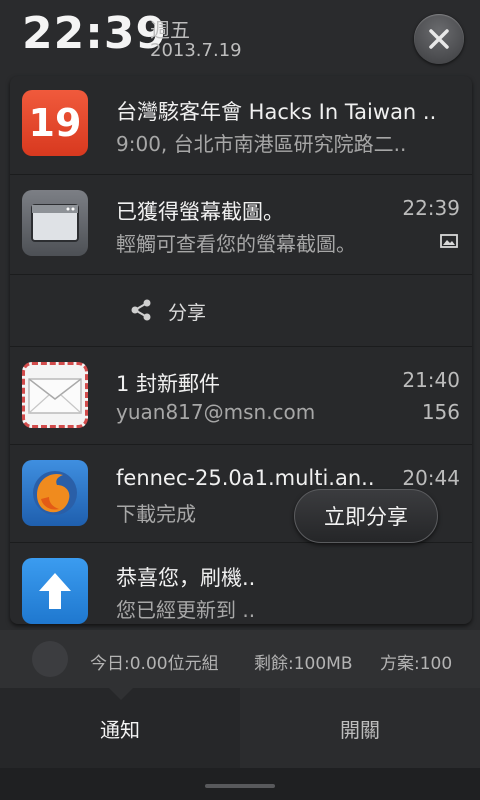 The image size is (480, 800). What do you see at coordinates (241, 310) in the screenshot?
I see `share-action-button: 分享` at bounding box center [241, 310].